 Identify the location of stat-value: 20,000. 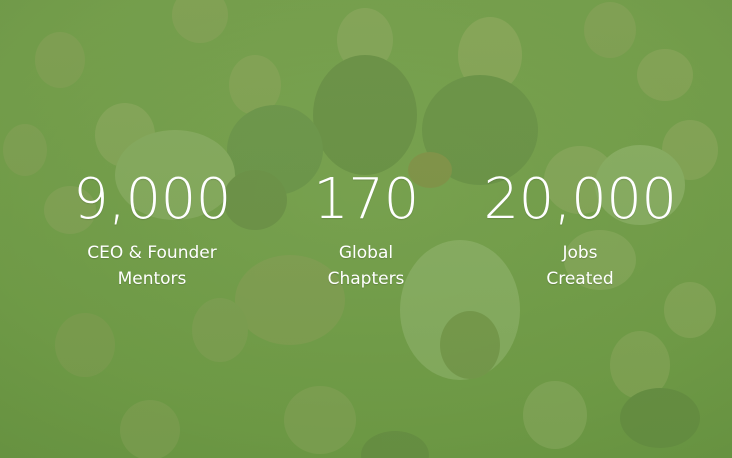
(580, 199).